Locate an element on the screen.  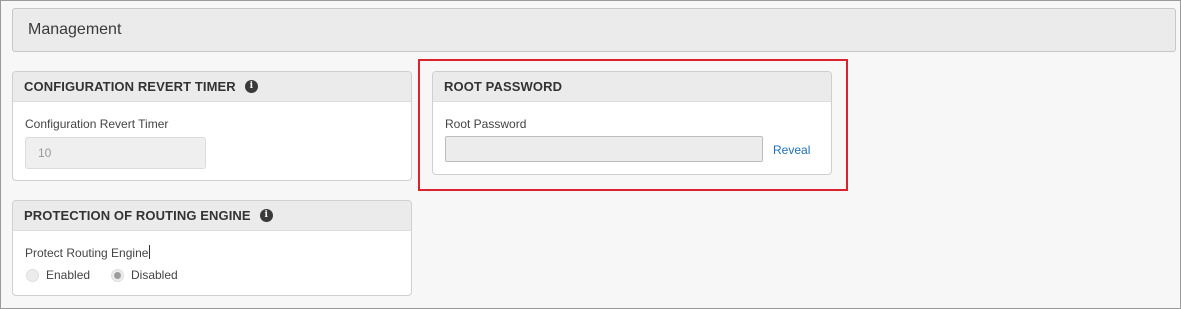
radio-disabled: Disabled is located at coordinates (144, 275).